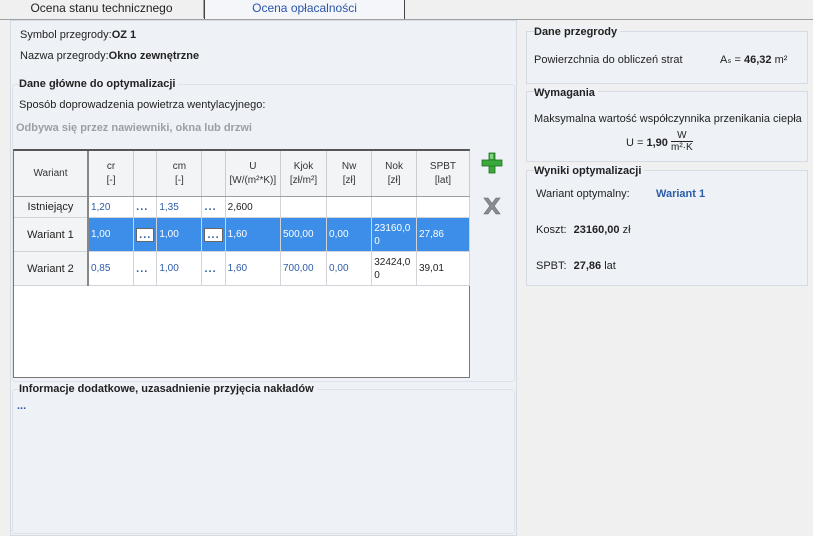  I want to click on col-cm-edit, so click(213, 174).